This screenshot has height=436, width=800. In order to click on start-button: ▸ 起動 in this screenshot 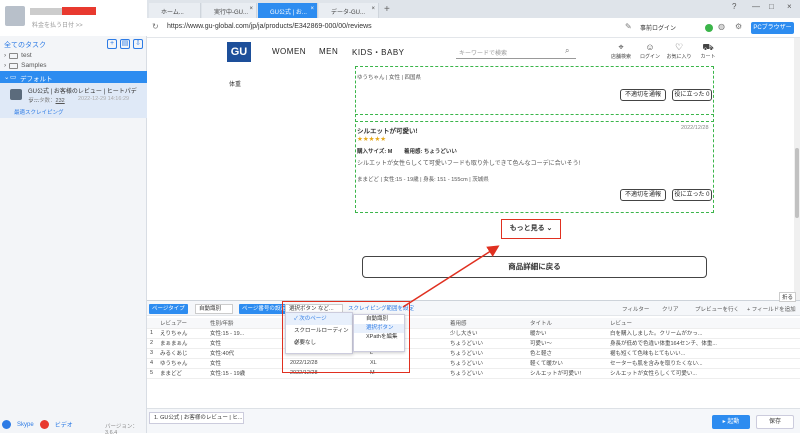, I will do `click(731, 422)`.